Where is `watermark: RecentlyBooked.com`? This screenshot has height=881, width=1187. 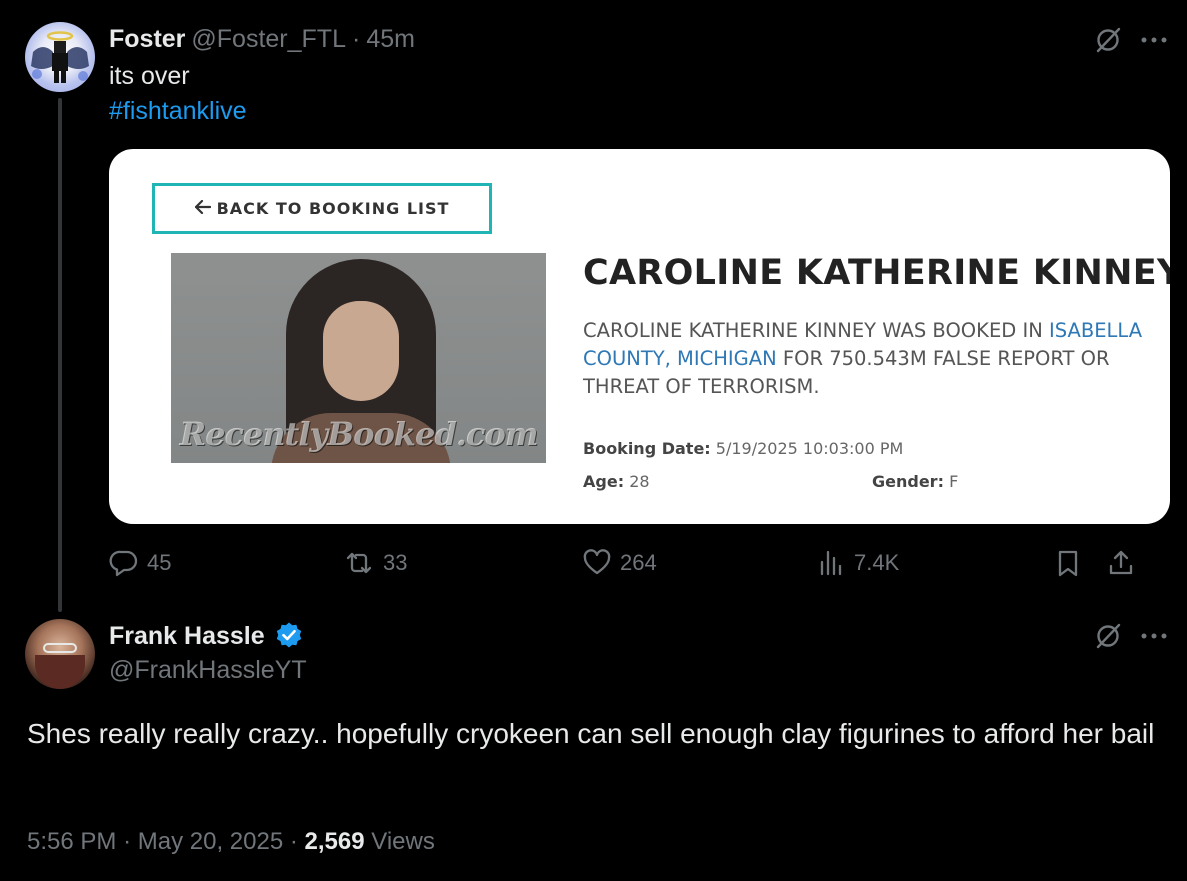
watermark: RecentlyBooked.com is located at coordinates (358, 434).